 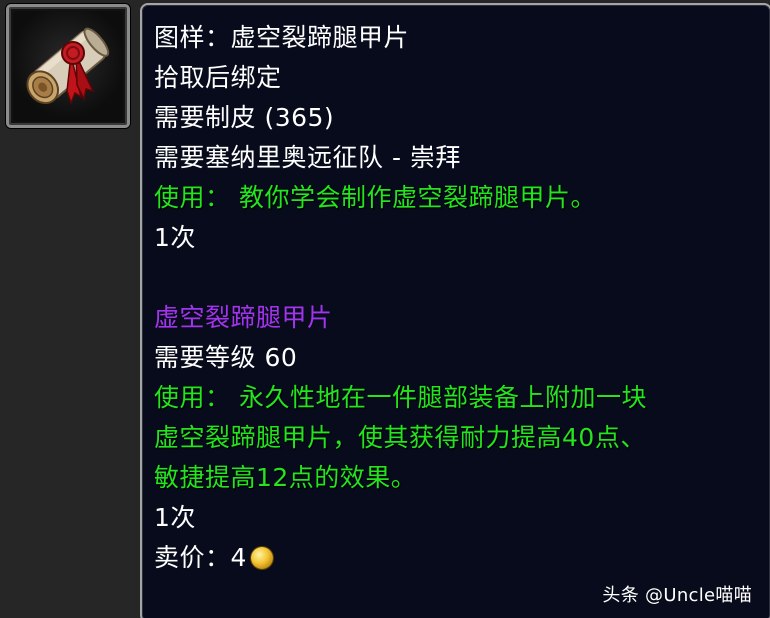 What do you see at coordinates (218, 77) in the screenshot?
I see `bind-type: 拾取后绑定` at bounding box center [218, 77].